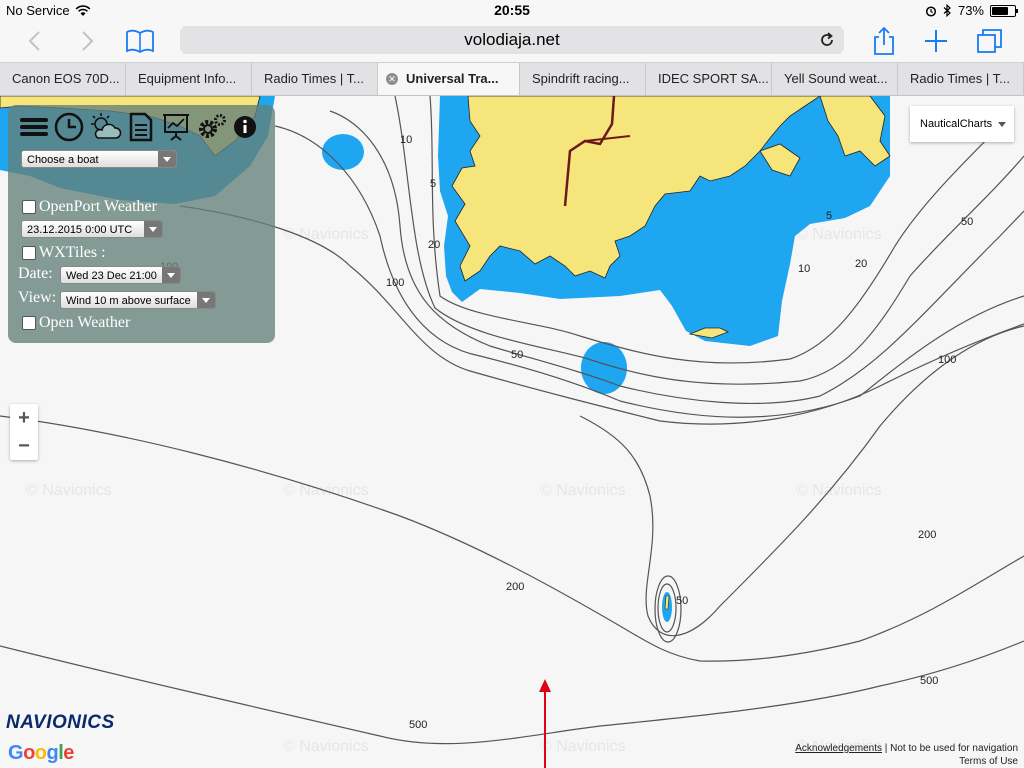  I want to click on zoom-out-button: −, so click(24, 446).